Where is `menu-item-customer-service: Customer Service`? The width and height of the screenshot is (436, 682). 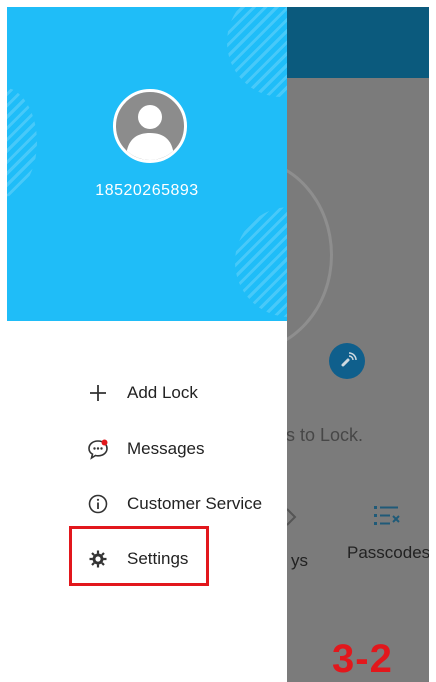
menu-item-customer-service: Customer Service is located at coordinates (174, 504).